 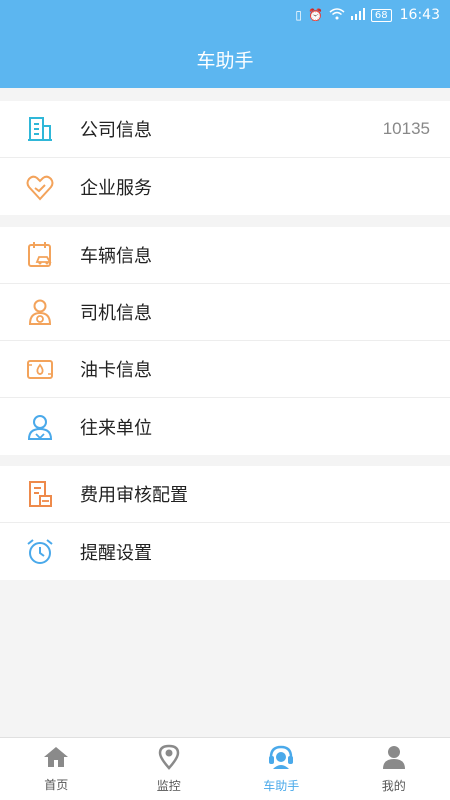 I want to click on menu-group-settings: 费用审核配置 提醒设置, so click(x=225, y=523).